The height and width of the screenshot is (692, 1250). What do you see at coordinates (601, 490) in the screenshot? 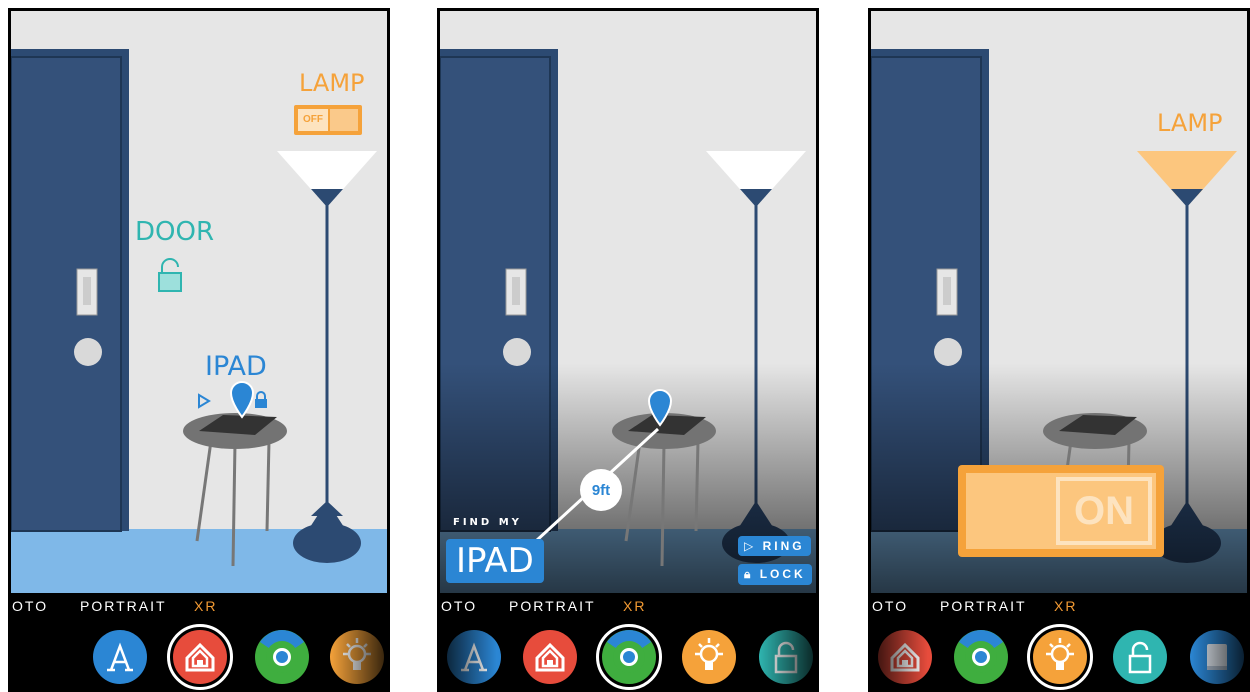
I see `distance-badge: 9ft` at bounding box center [601, 490].